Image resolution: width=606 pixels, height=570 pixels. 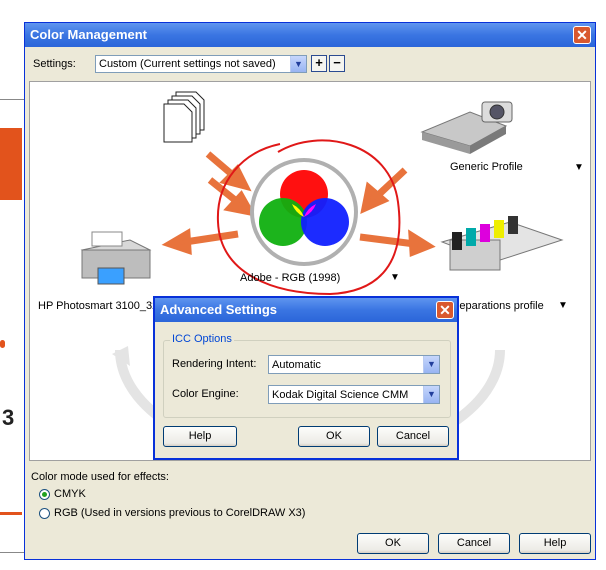 What do you see at coordinates (89, 34) in the screenshot?
I see `window-title: Color Management` at bounding box center [89, 34].